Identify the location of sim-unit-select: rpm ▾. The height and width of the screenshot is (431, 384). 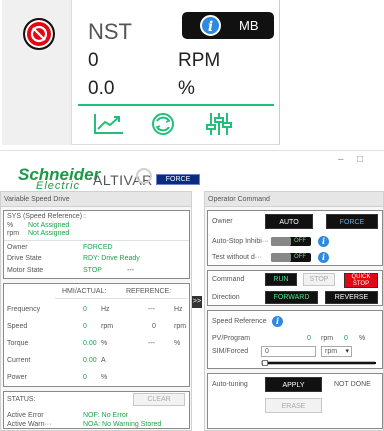
(336, 351).